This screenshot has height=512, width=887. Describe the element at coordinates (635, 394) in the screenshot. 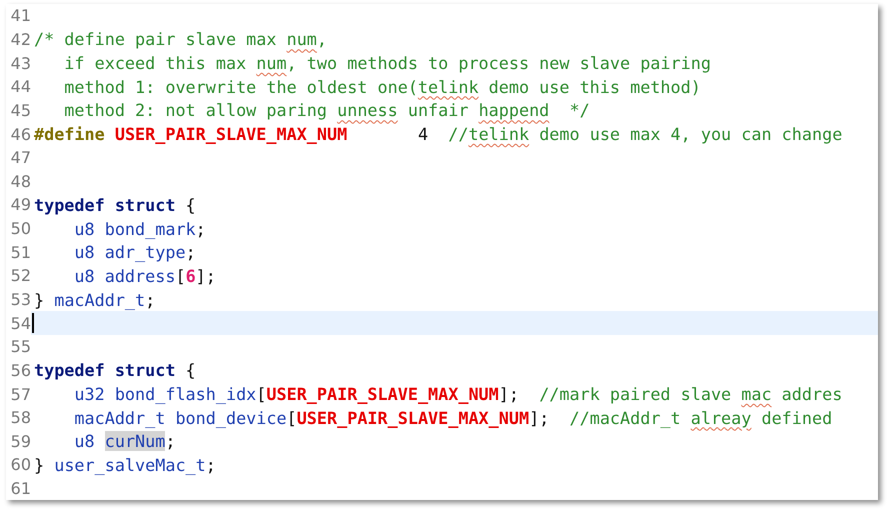

I see `comment-text: //mark paired slave` at that location.